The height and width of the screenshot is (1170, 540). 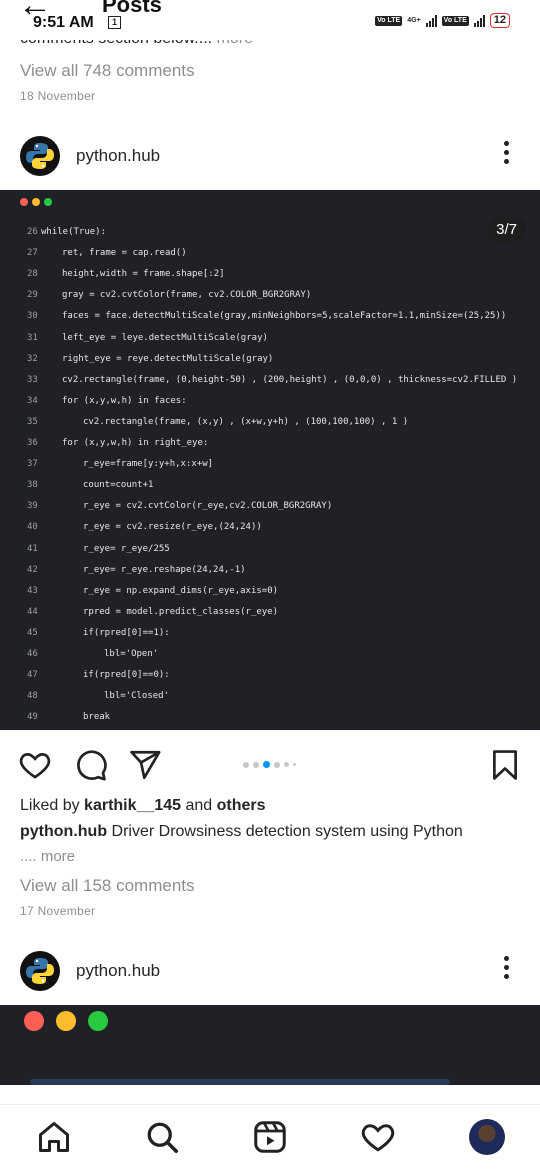 I want to click on code-text: ret, frame = cap.read(), so click(x=124, y=253).